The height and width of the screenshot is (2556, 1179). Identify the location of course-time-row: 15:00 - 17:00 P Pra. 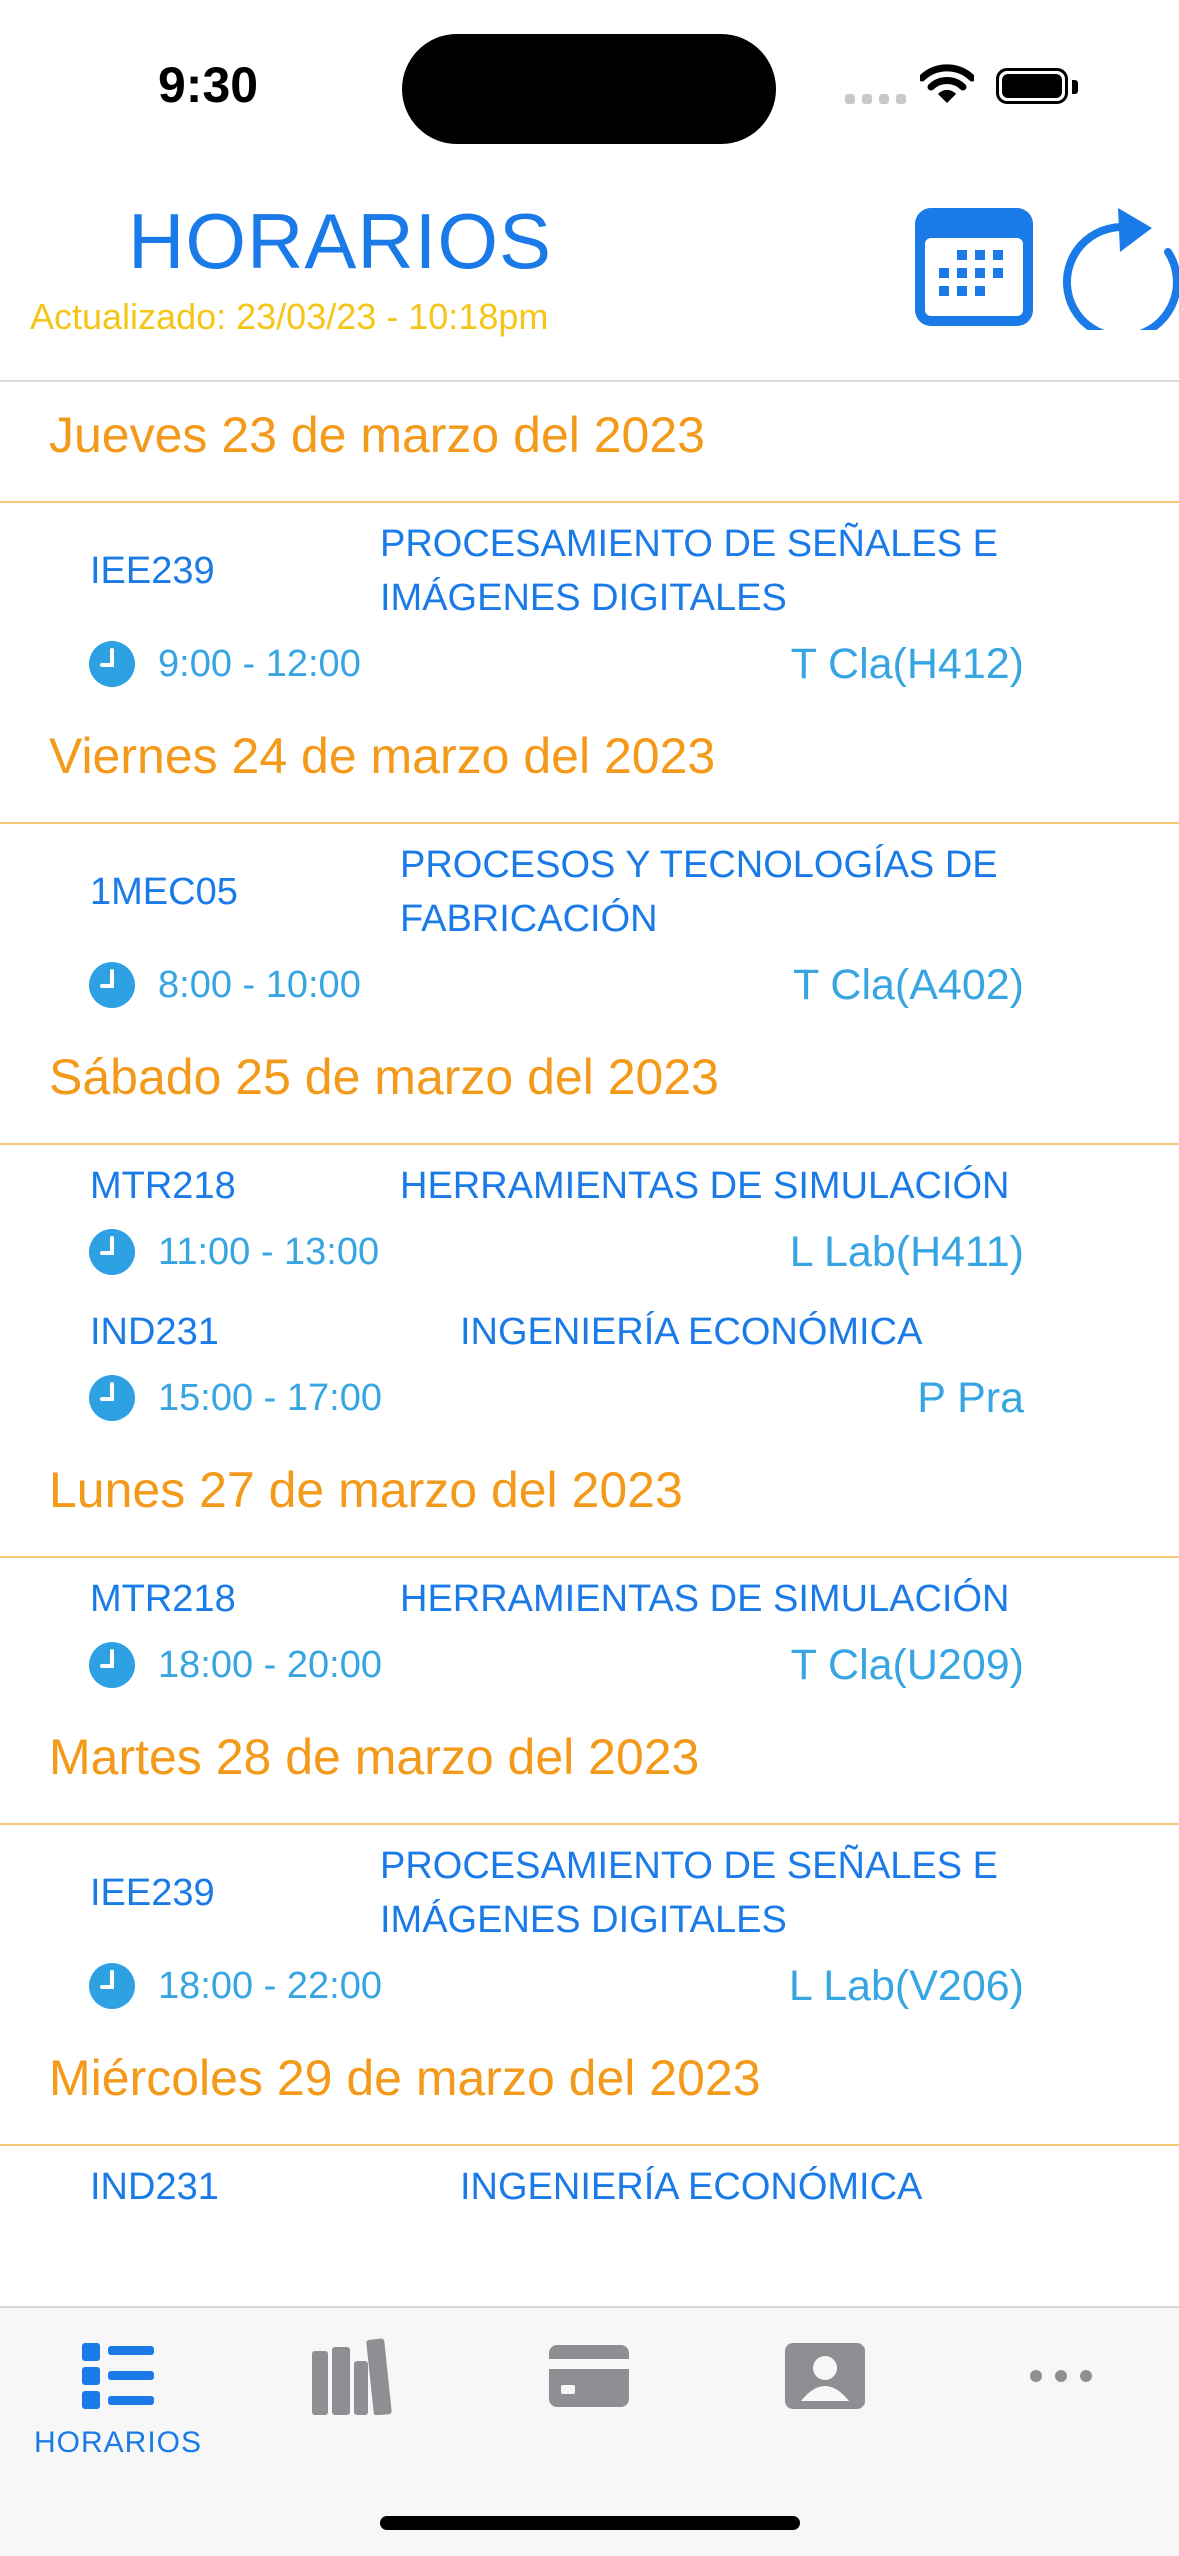
(589, 1398).